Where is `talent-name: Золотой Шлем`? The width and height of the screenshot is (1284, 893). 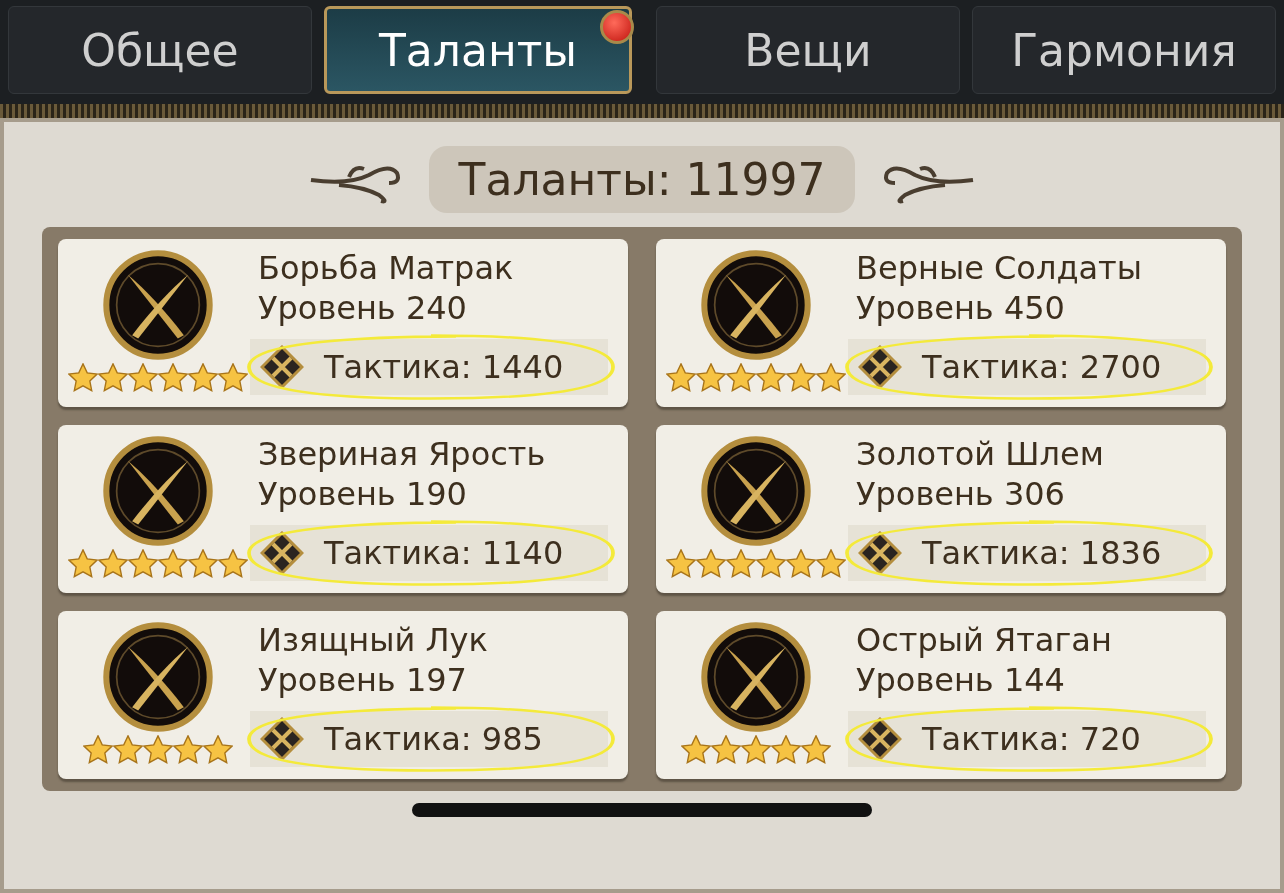
talent-name: Золотой Шлем is located at coordinates (980, 454).